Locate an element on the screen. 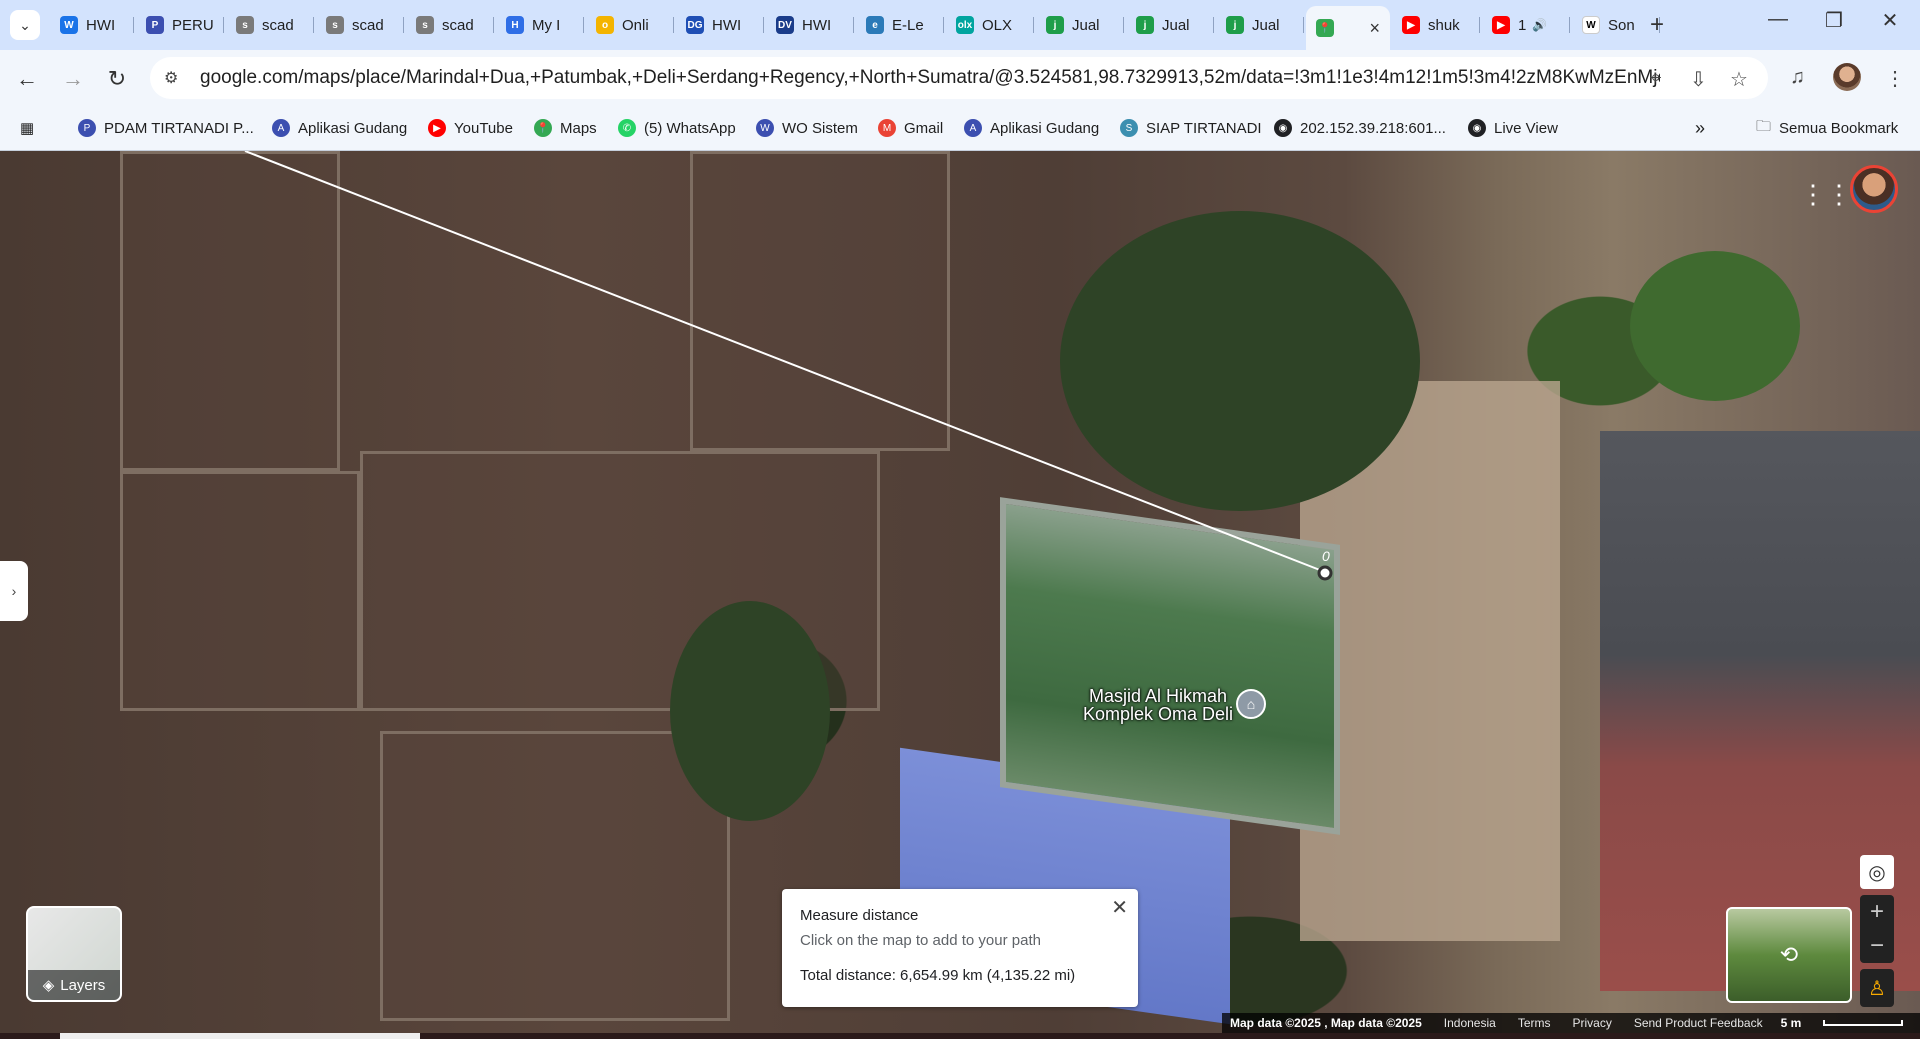 The image size is (1920, 1039). zoom-out-button: − is located at coordinates (1877, 946).